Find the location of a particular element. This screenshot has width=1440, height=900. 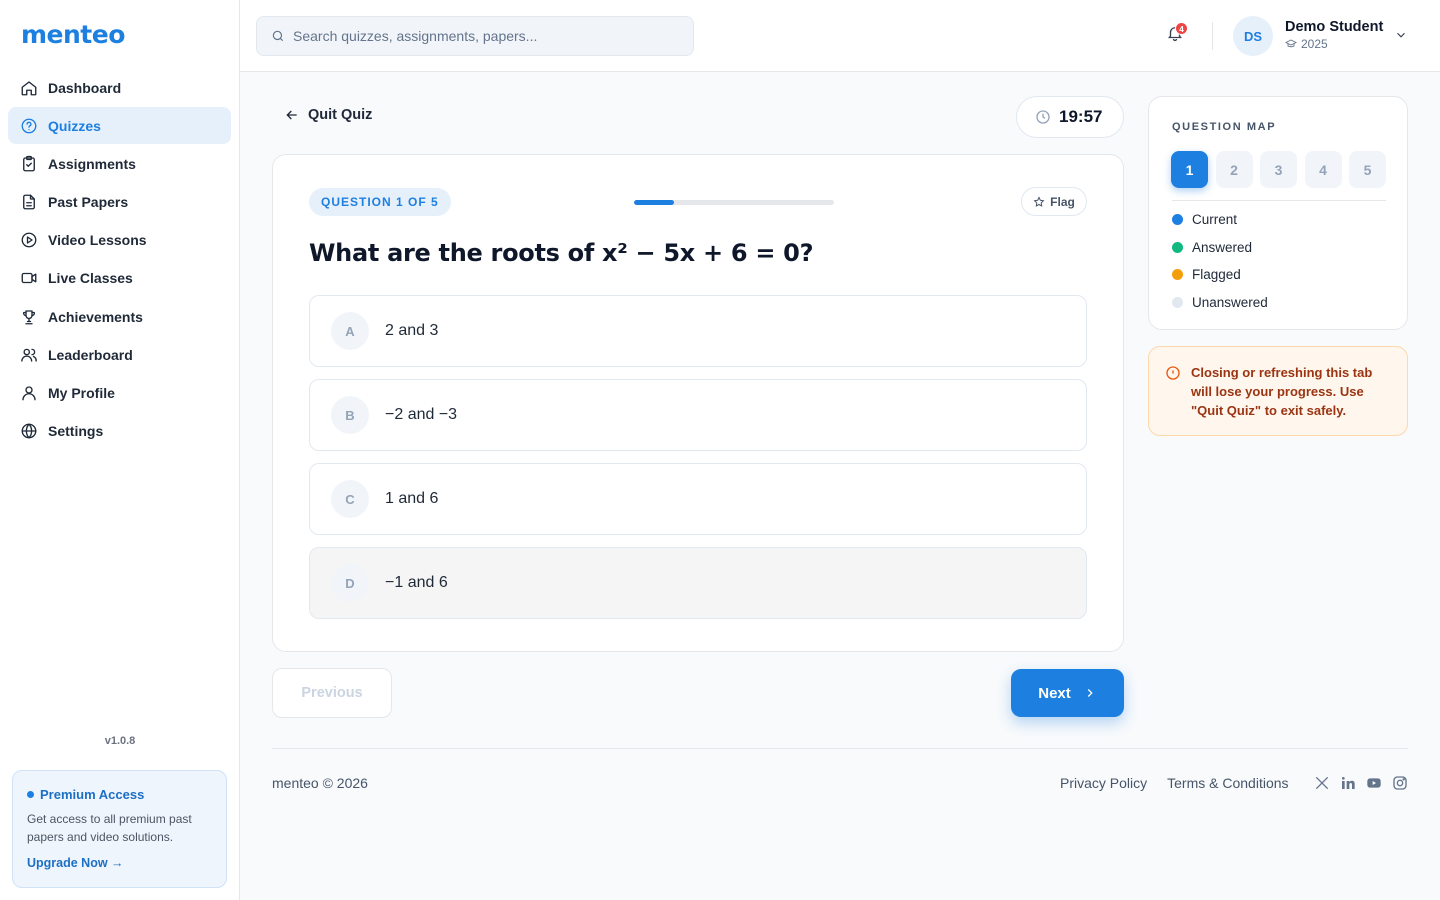

user-year-text: 2025 is located at coordinates (1314, 44).